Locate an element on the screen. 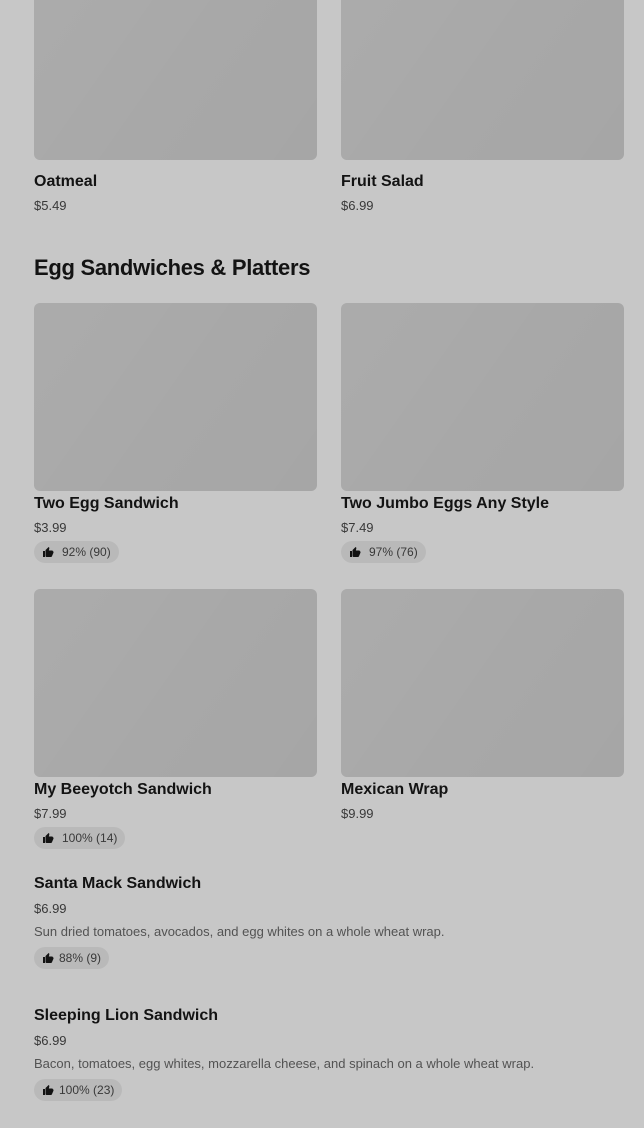 The width and height of the screenshot is (644, 1128). item-price: $5.49 is located at coordinates (50, 205).